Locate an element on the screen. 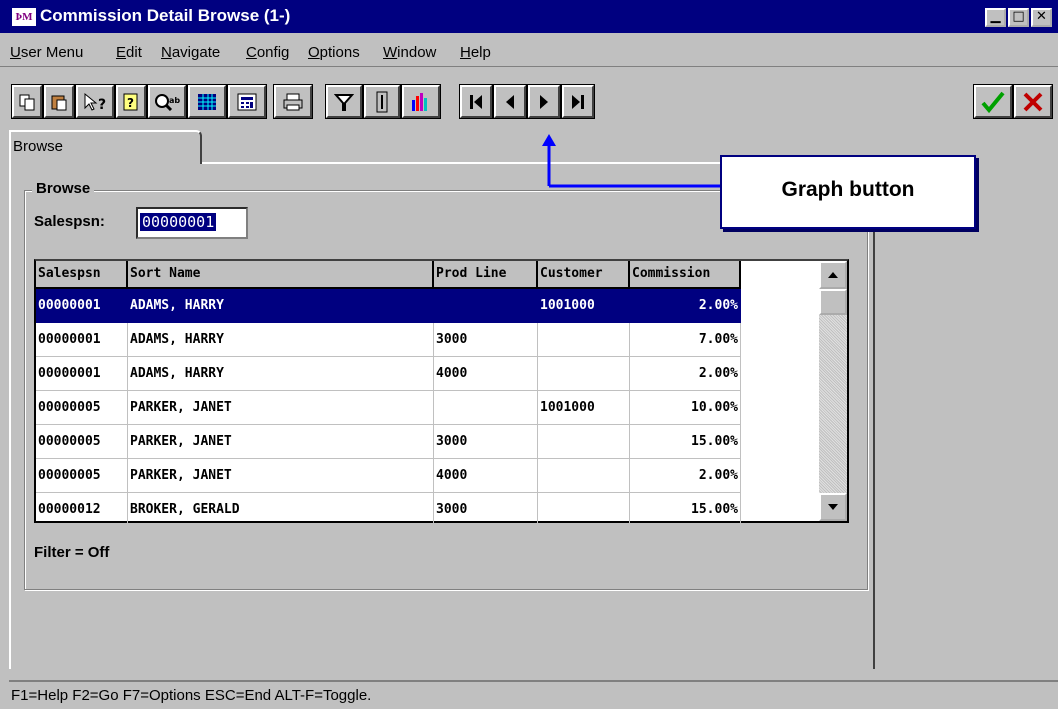  scroll-down-button is located at coordinates (833, 507).